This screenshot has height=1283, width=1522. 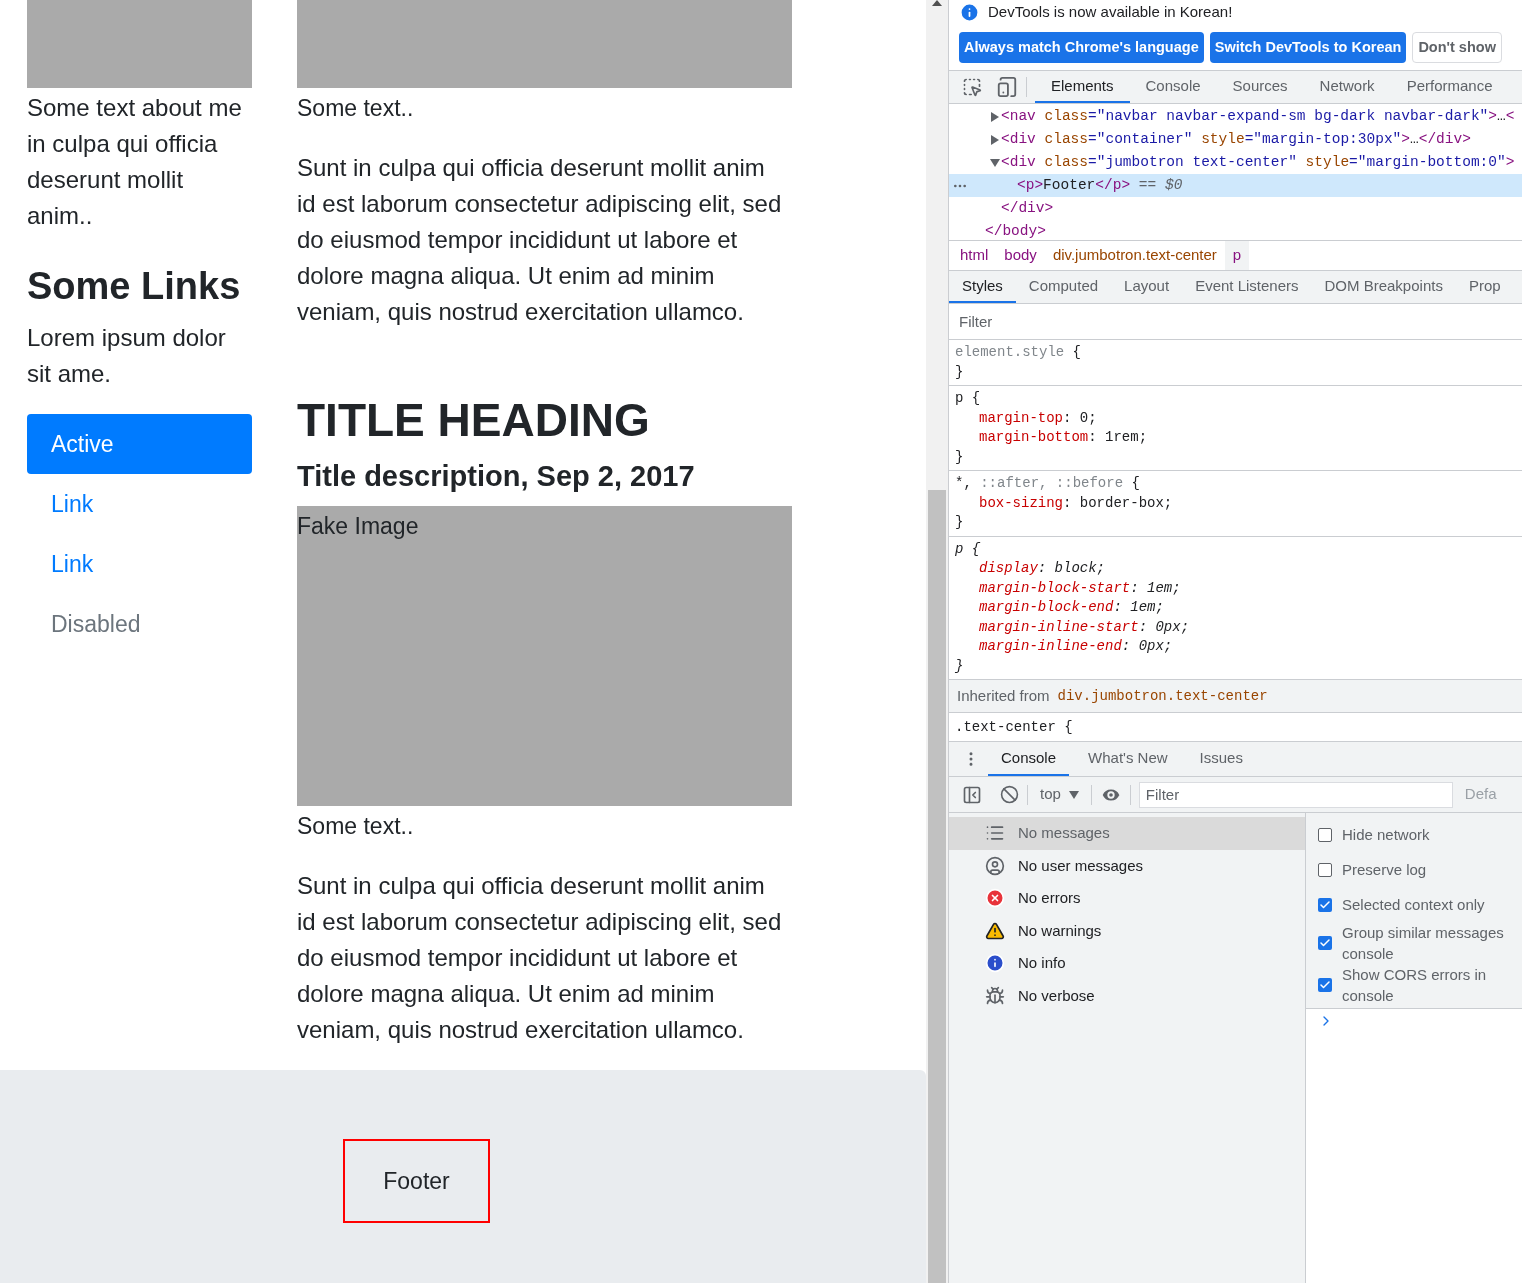 What do you see at coordinates (1235, 503) in the screenshot?
I see `css-declaration: box-sizing: border-box;` at bounding box center [1235, 503].